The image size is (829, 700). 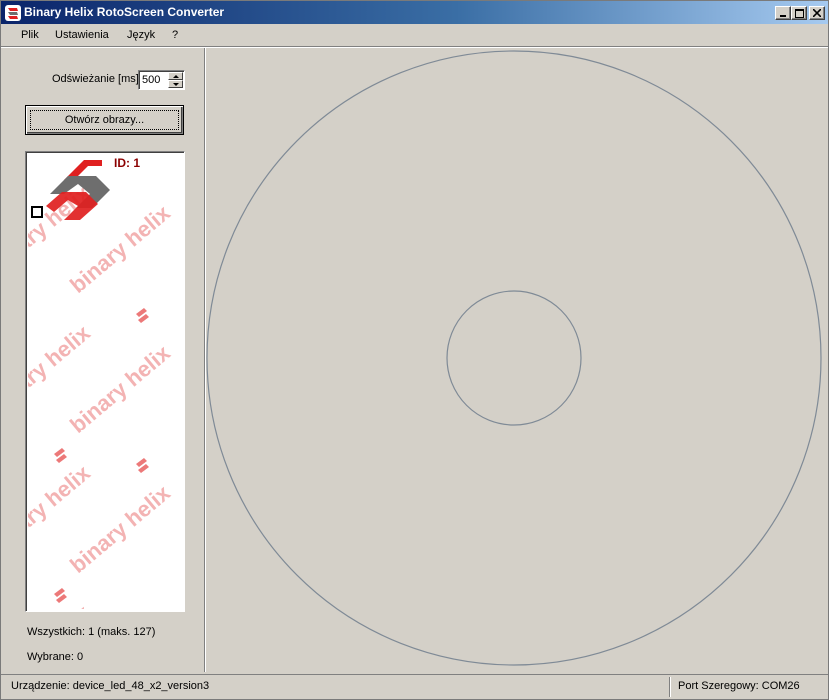 I want to click on close-button, so click(x=817, y=13).